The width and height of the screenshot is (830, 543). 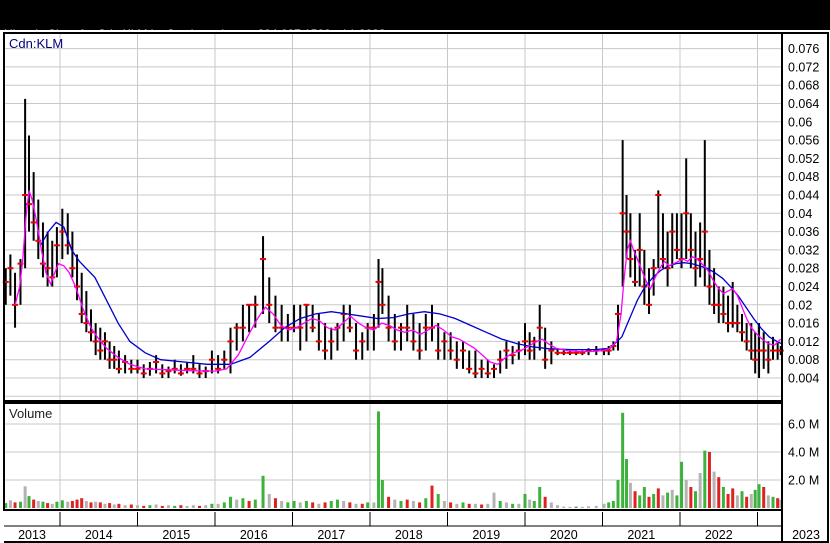 I want to click on price-axis-label: 0.04, so click(x=800, y=214).